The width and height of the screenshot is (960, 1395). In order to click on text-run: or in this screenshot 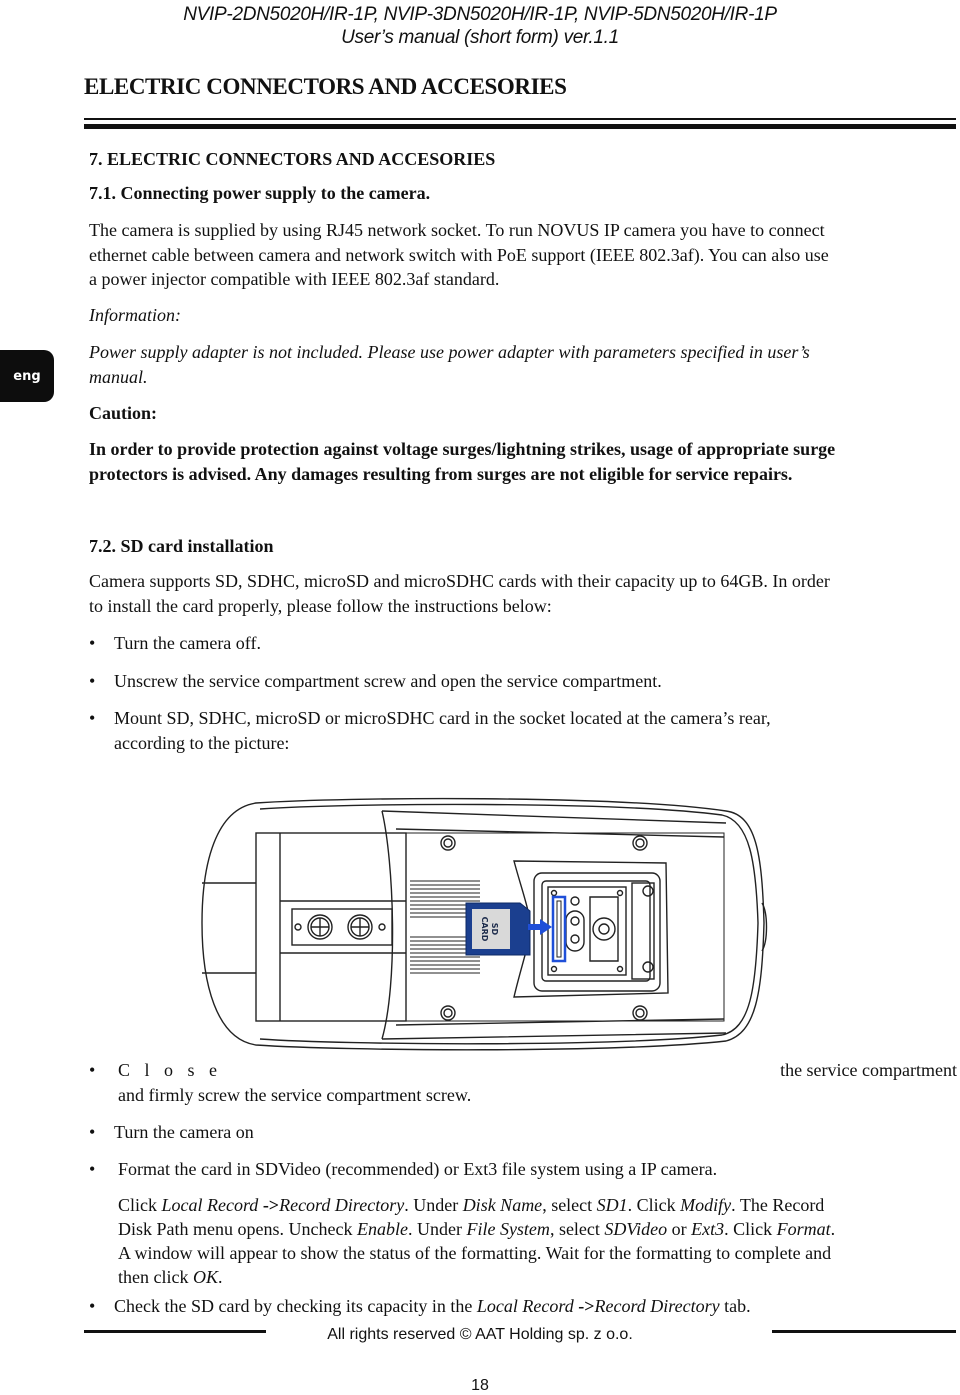, I will do `click(679, 1229)`.